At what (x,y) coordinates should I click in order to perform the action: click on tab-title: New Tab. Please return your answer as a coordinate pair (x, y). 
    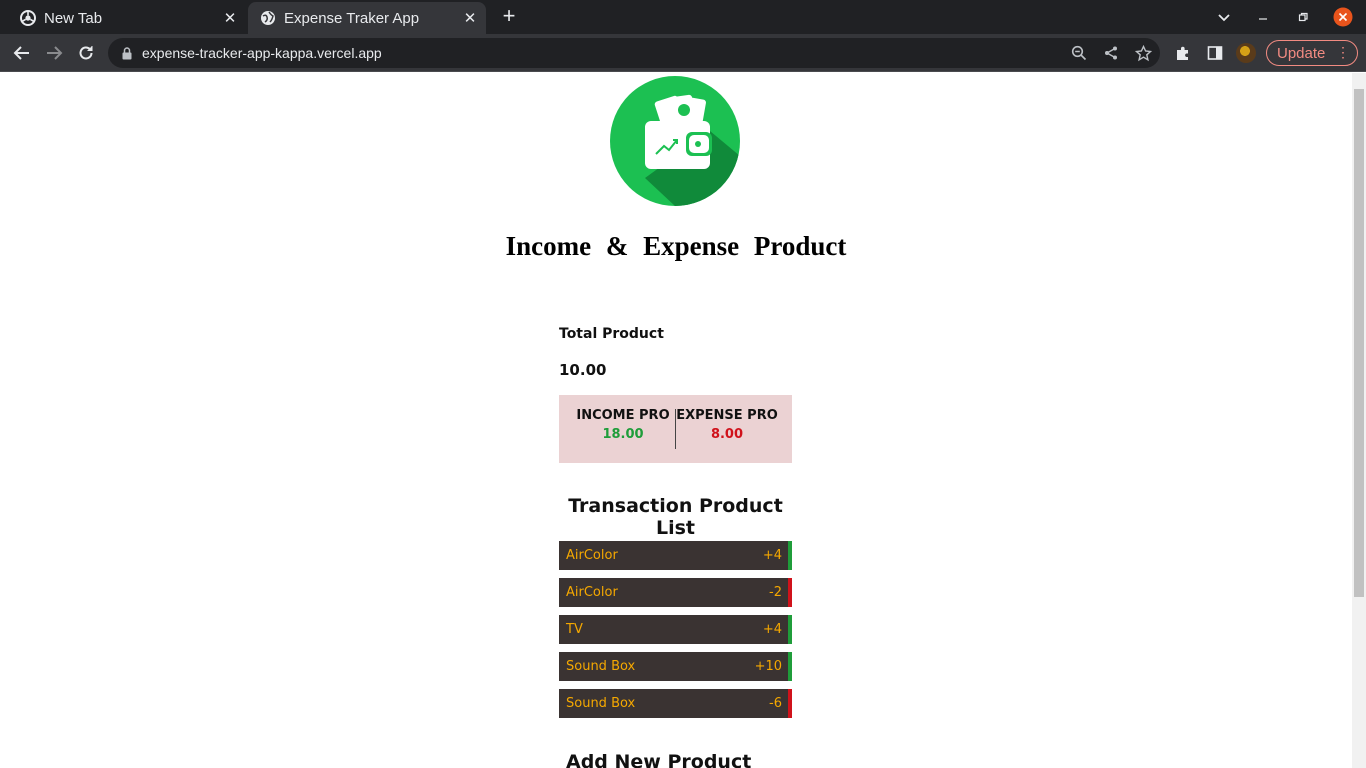
    Looking at the image, I should click on (73, 18).